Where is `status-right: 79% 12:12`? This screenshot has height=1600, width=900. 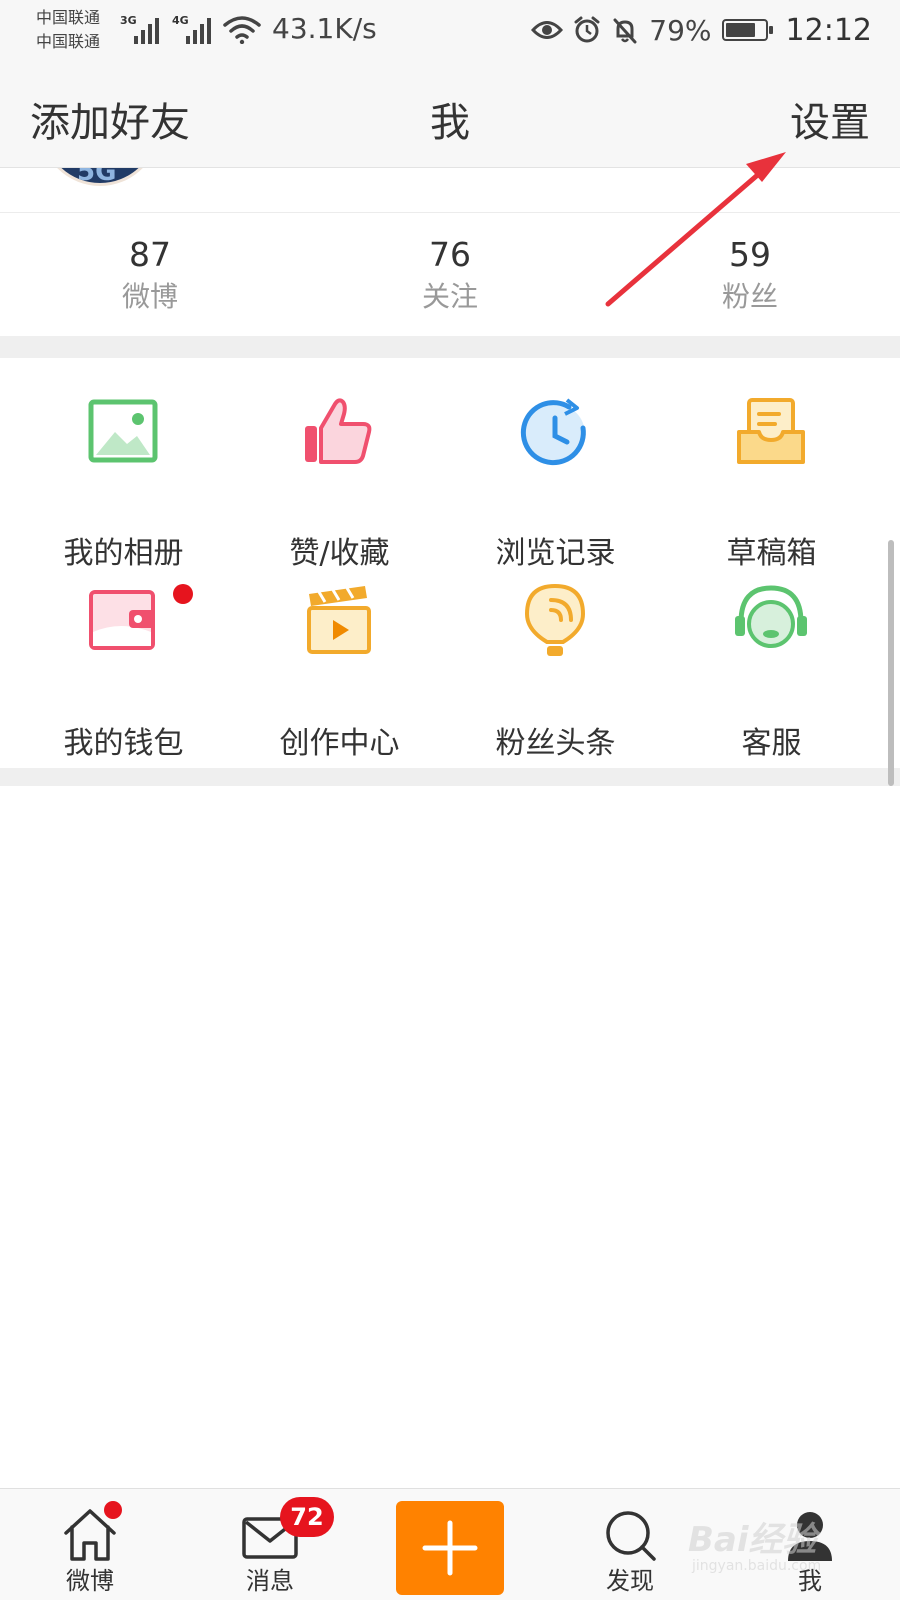
status-right: 79% 12:12 is located at coordinates (701, 30).